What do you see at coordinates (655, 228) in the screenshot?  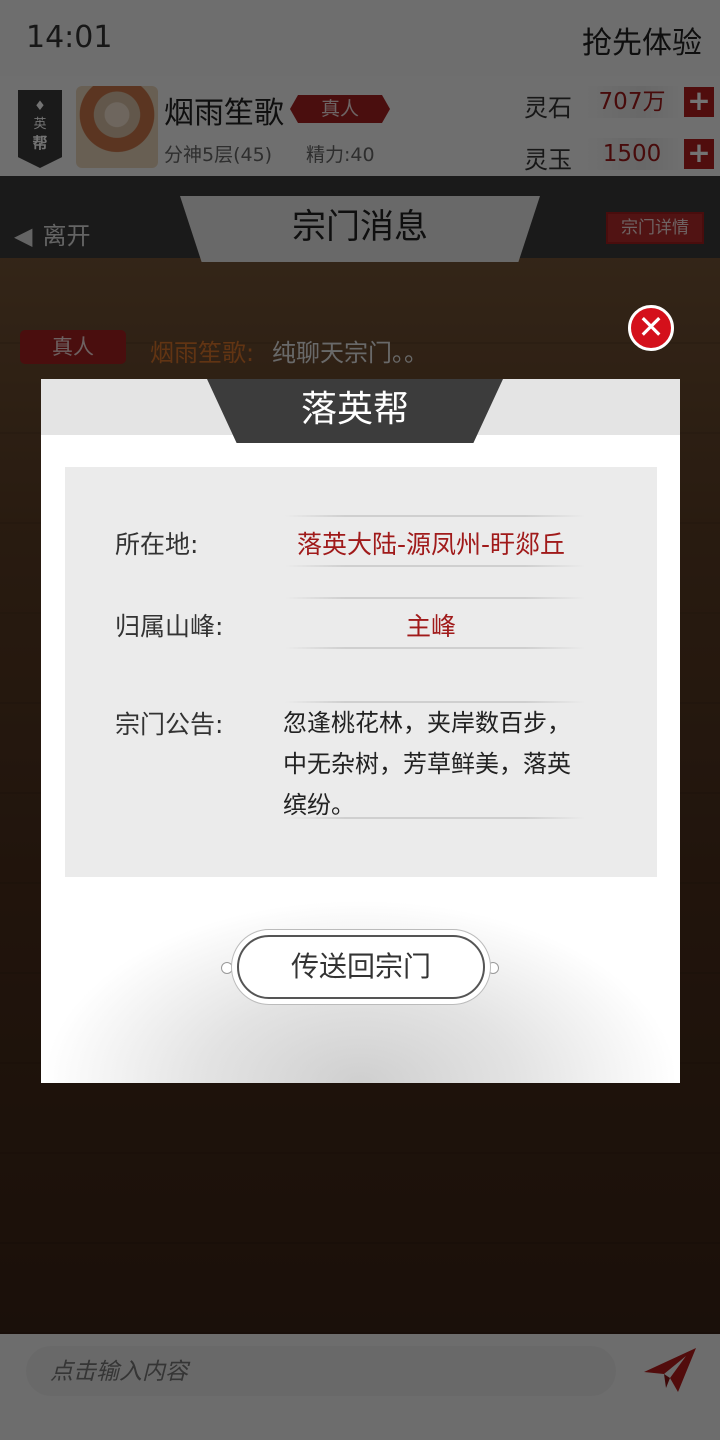 I see `sect-details-button: 宗门详情` at bounding box center [655, 228].